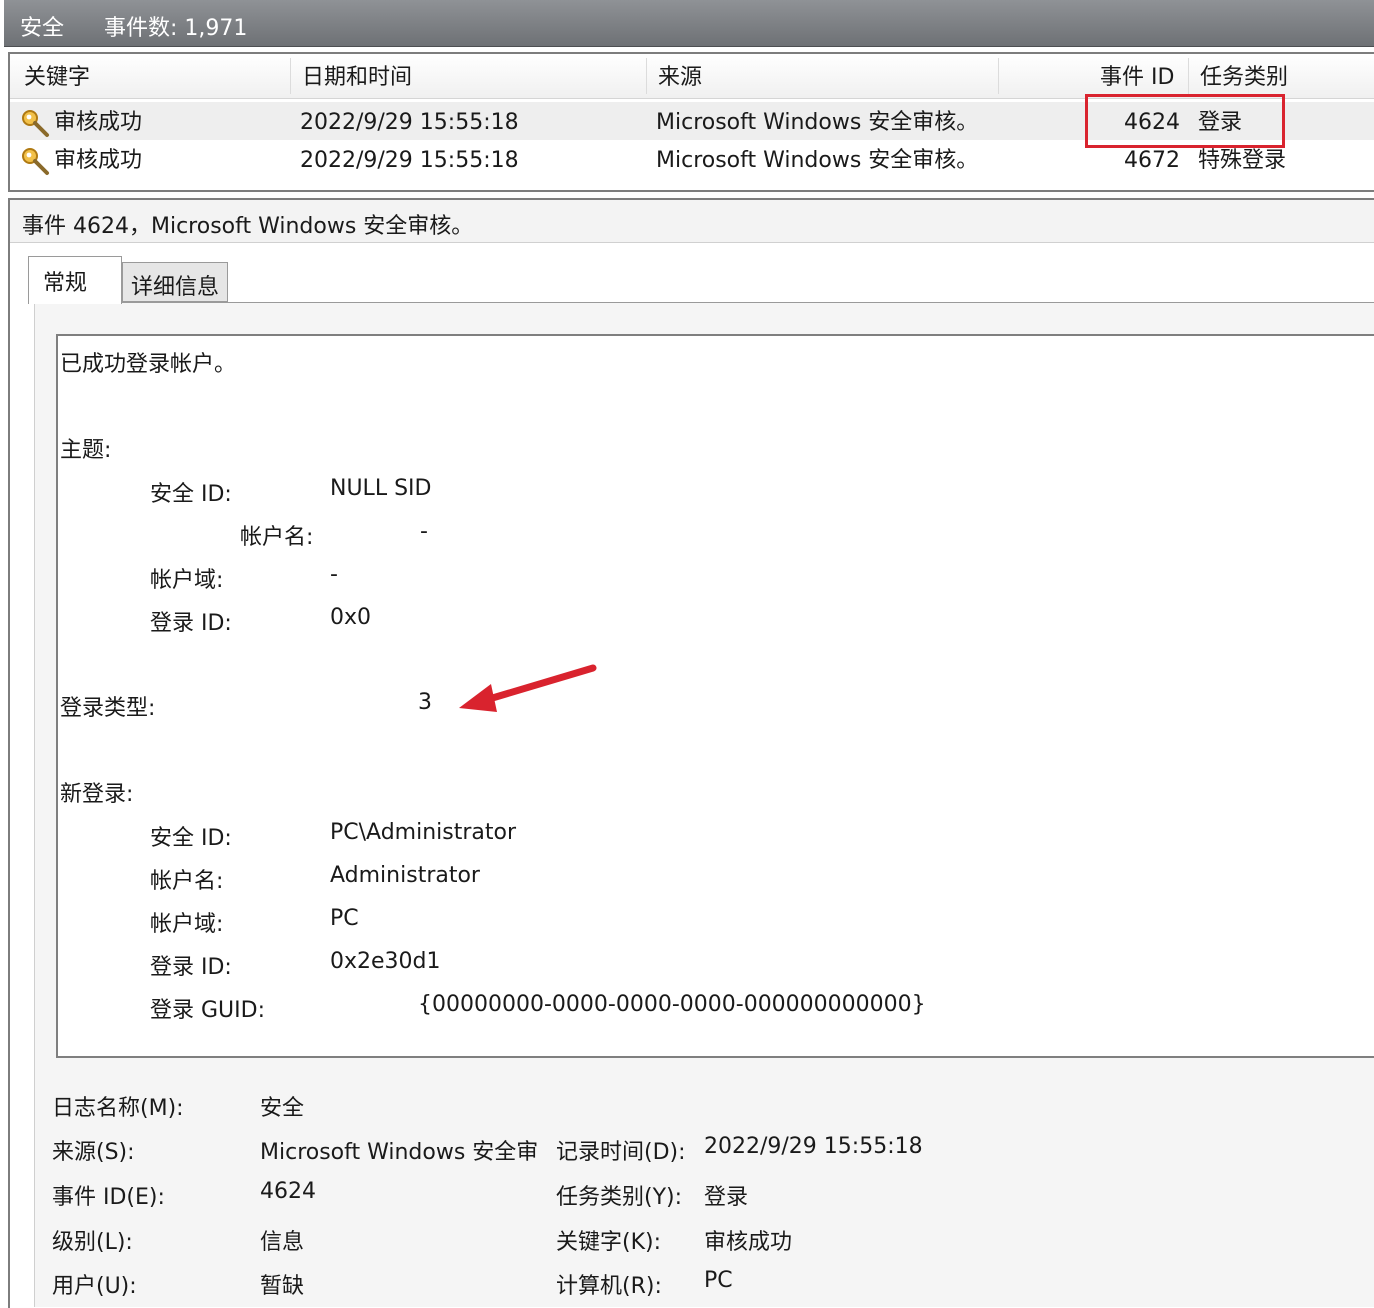  Describe the element at coordinates (424, 531) in the screenshot. I see `subject-account-name-value: -` at that location.